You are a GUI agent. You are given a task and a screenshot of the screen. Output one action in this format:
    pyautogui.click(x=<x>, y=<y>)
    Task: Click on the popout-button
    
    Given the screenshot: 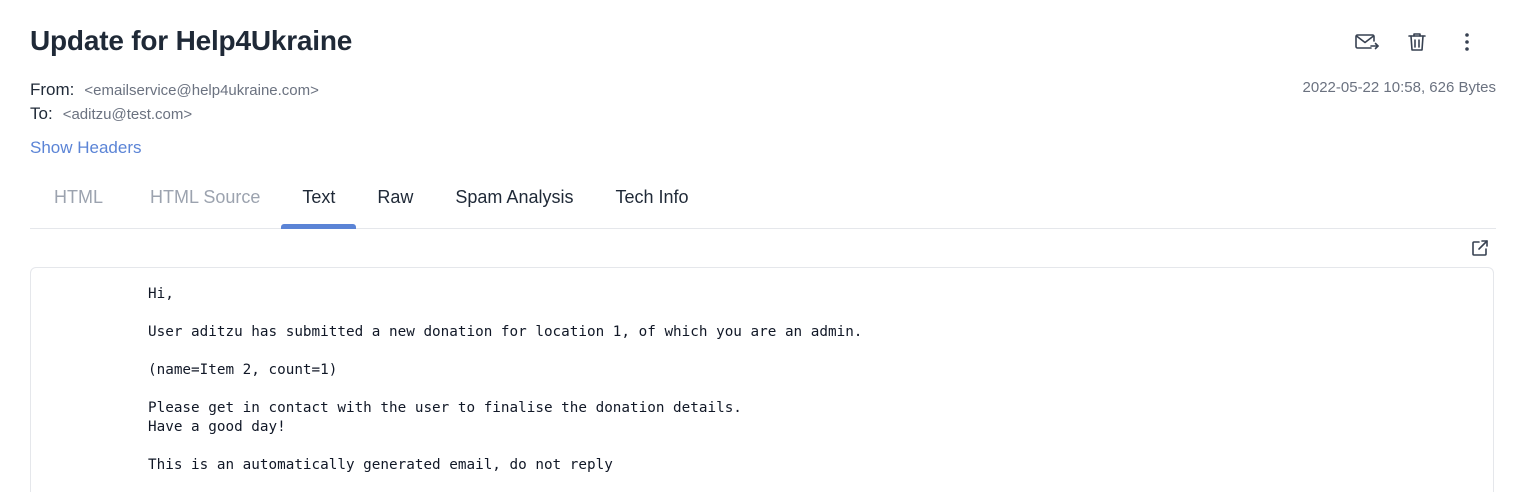 What is the action you would take?
    pyautogui.click(x=1480, y=248)
    